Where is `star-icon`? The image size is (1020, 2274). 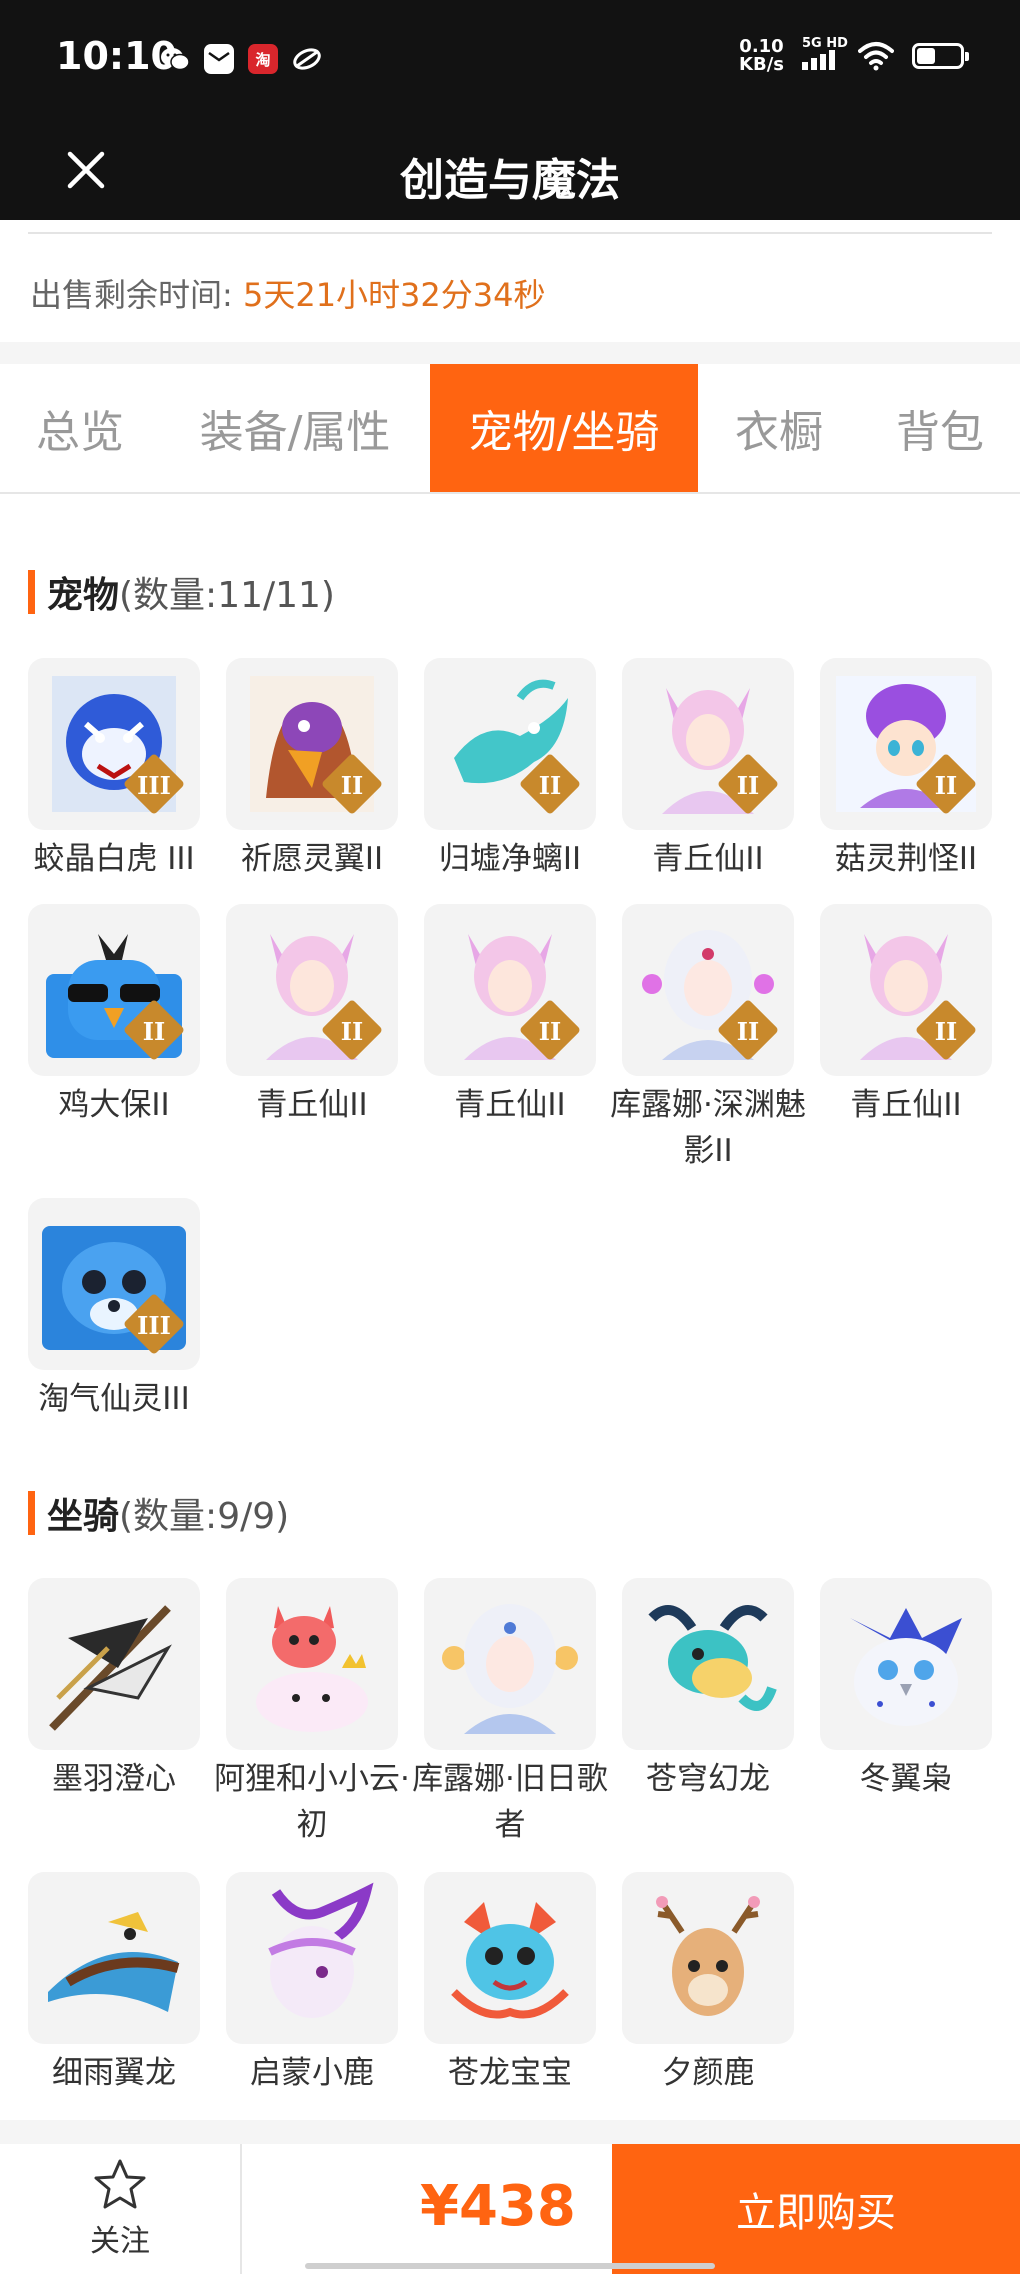
star-icon is located at coordinates (120, 2184).